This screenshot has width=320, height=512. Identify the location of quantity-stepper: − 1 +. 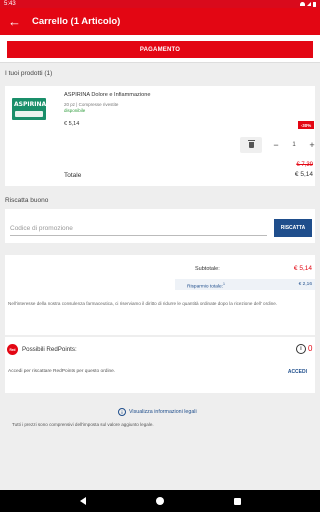
(294, 145).